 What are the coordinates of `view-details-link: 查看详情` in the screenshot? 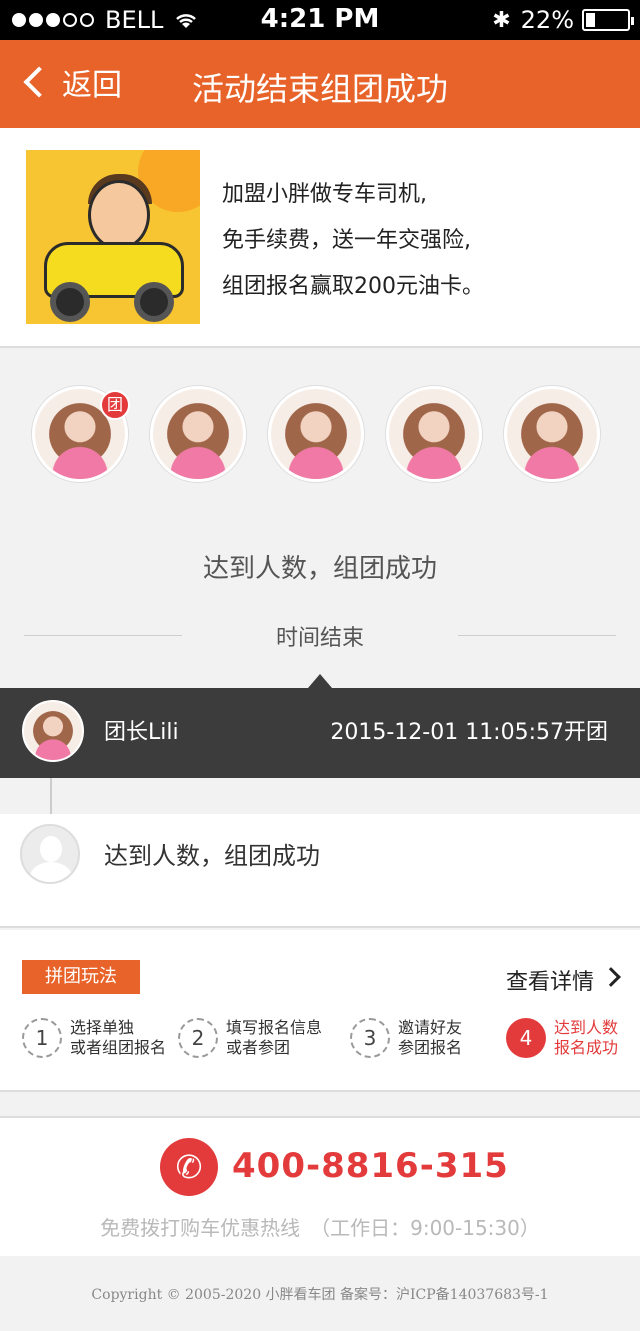 It's located at (550, 980).